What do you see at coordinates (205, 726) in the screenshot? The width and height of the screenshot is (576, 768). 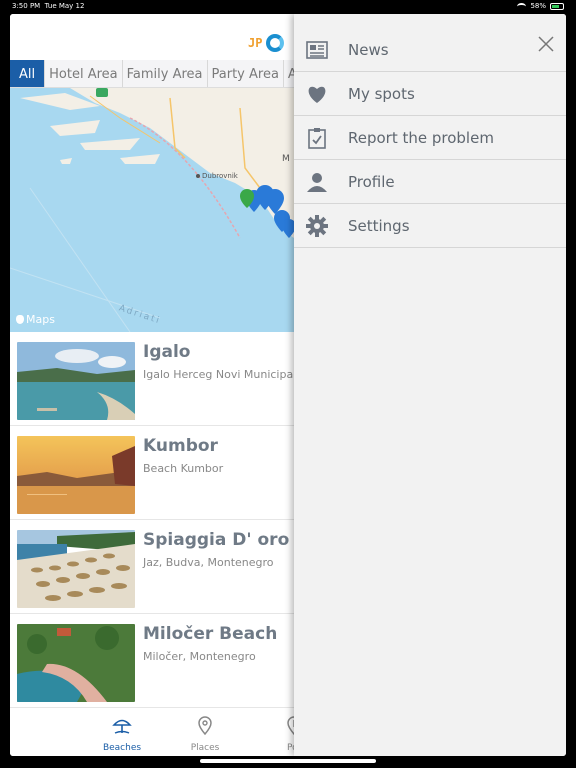 I see `location-pin-icon` at bounding box center [205, 726].